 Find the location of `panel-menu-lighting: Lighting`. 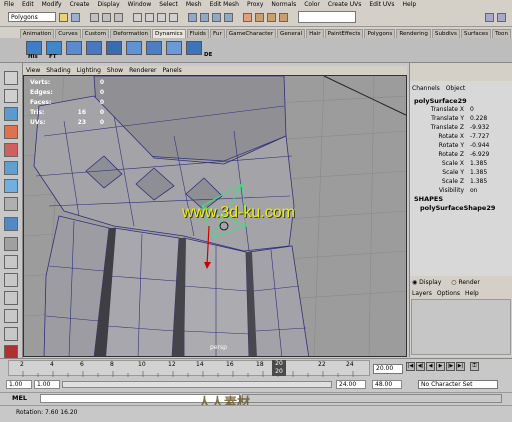

panel-menu-lighting: Lighting is located at coordinates (89, 70).